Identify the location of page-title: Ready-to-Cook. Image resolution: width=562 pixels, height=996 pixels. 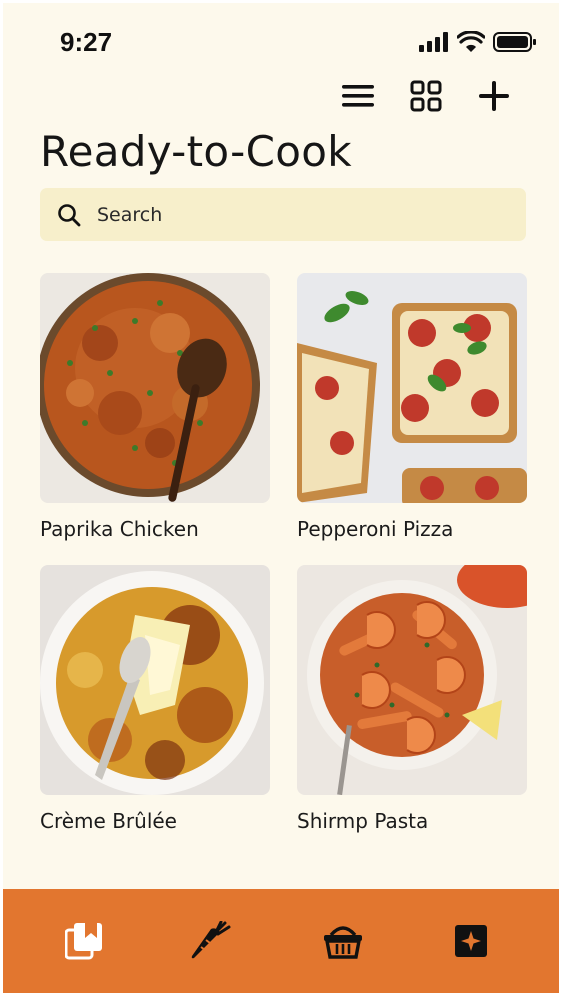
(196, 151).